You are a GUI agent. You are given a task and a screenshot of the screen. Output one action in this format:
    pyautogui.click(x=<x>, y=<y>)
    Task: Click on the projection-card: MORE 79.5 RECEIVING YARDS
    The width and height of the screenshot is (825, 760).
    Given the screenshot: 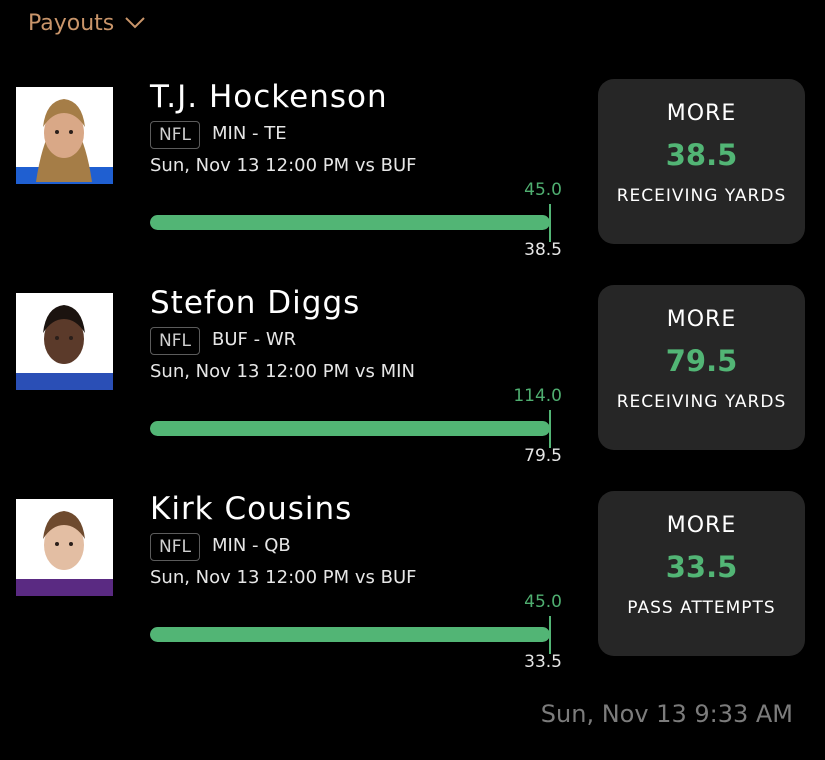 What is the action you would take?
    pyautogui.click(x=701, y=367)
    